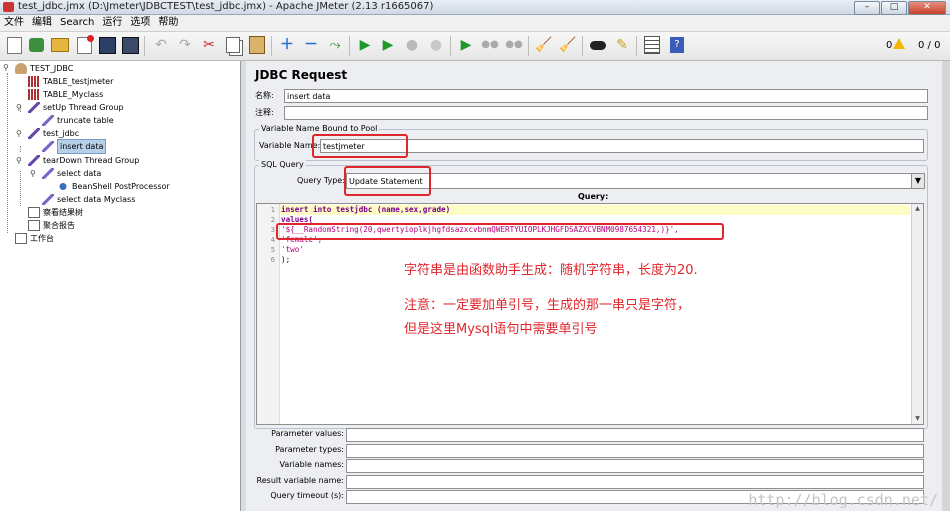  I want to click on warning-icon, so click(899, 43).